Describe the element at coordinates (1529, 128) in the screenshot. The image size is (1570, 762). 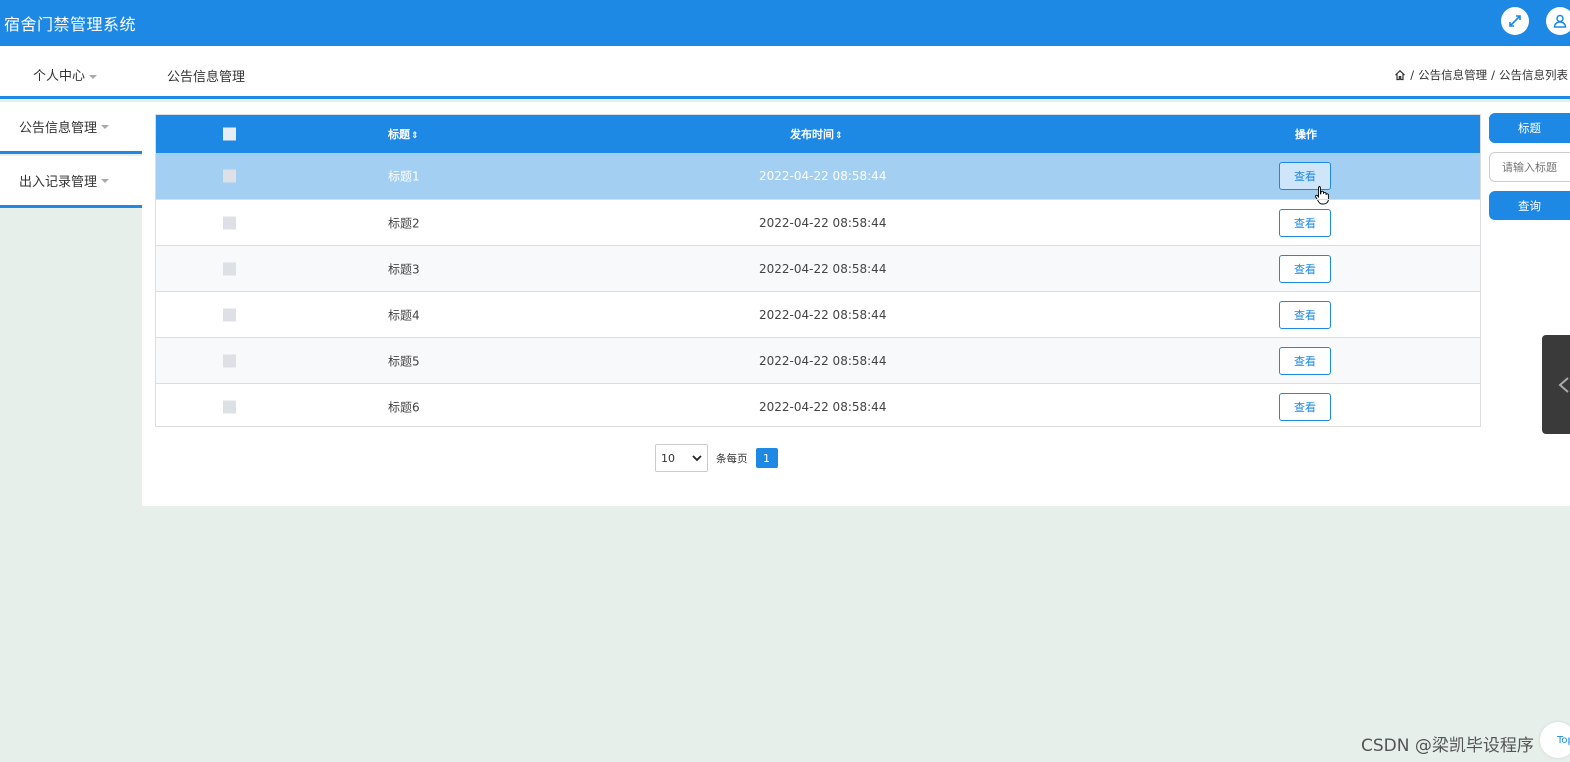
I see `search-field-label: 标题` at that location.